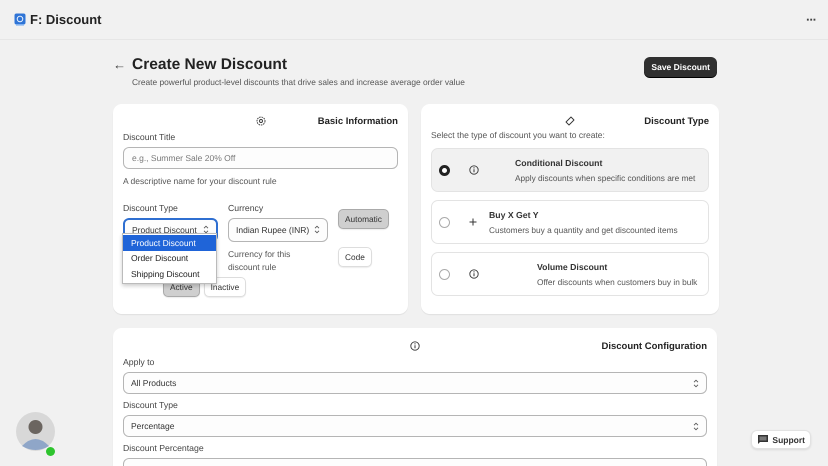 The width and height of the screenshot is (828, 466). Describe the element at coordinates (781, 439) in the screenshot. I see `support-button: Support` at that location.